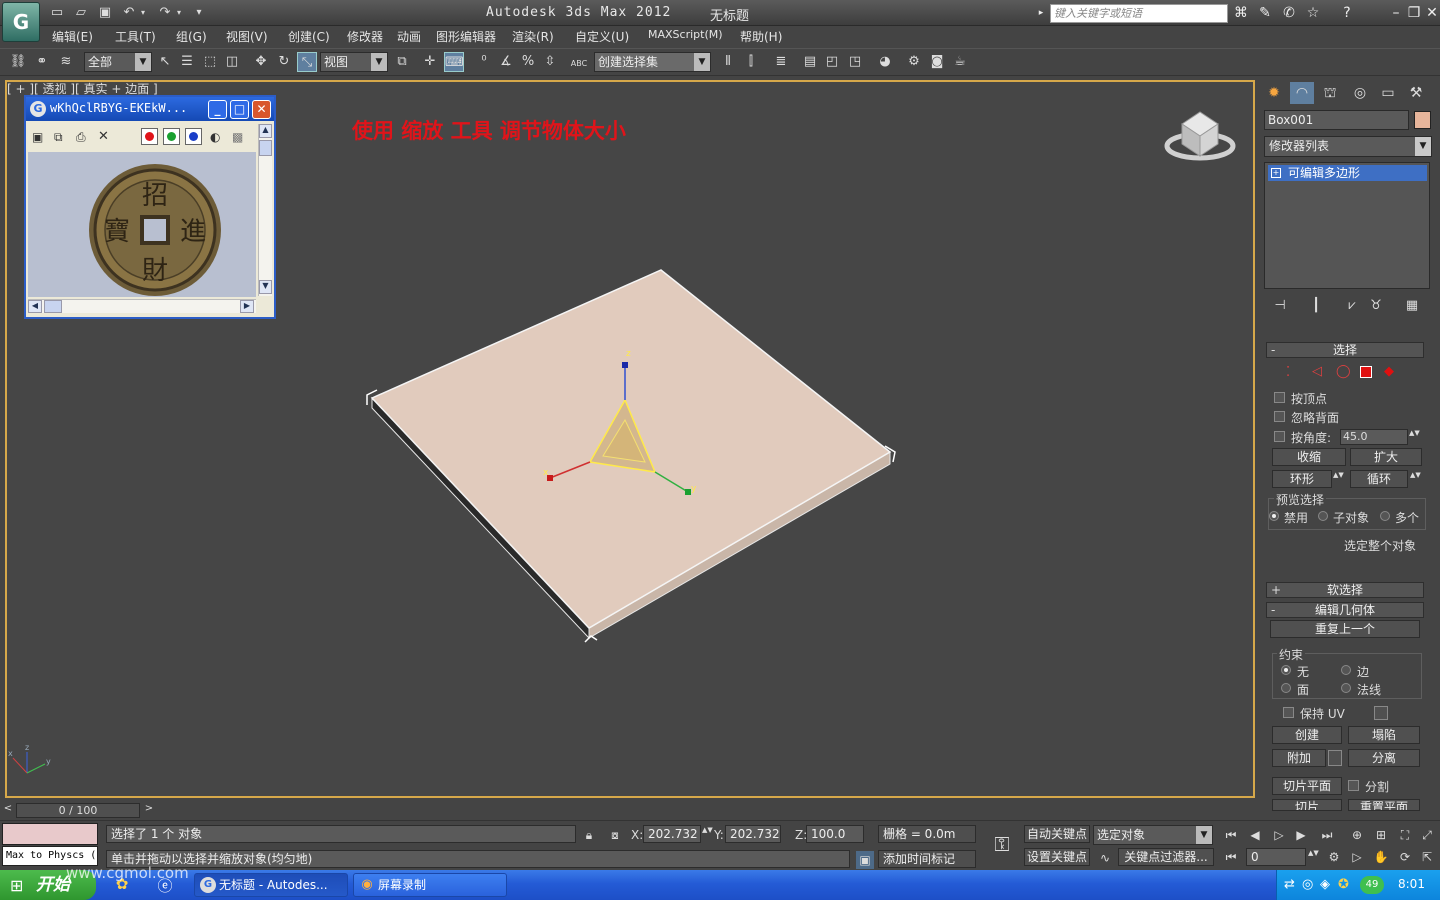 The width and height of the screenshot is (1440, 900). I want to click on new-file-icon: ▭, so click(57, 13).